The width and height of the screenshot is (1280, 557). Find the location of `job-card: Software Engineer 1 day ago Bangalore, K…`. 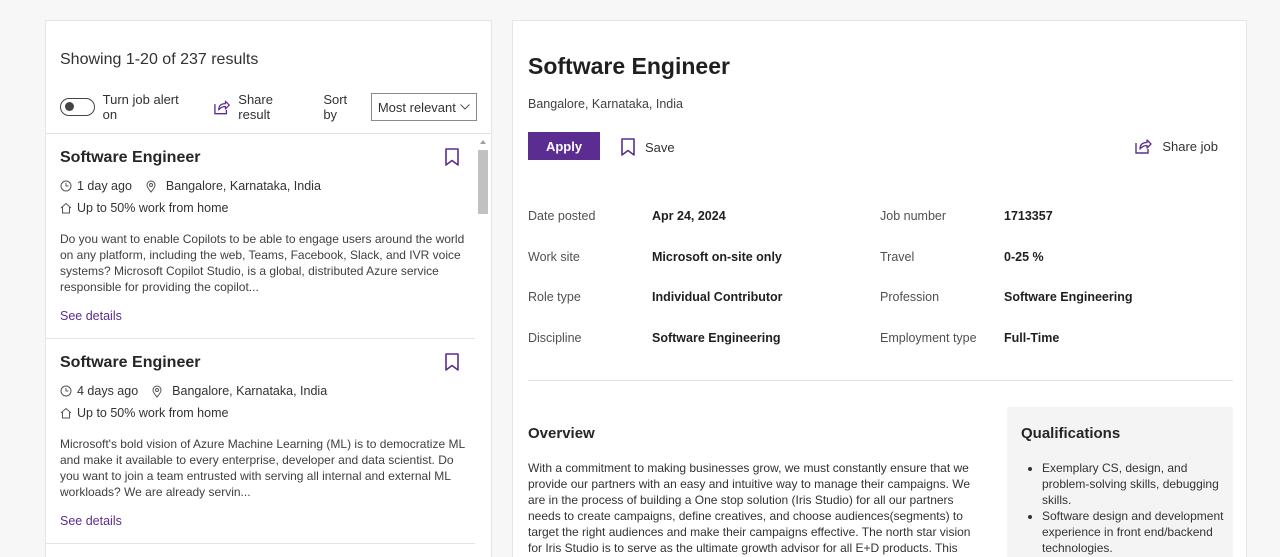

job-card: Software Engineer 1 day ago Bangalore, K… is located at coordinates (260, 236).